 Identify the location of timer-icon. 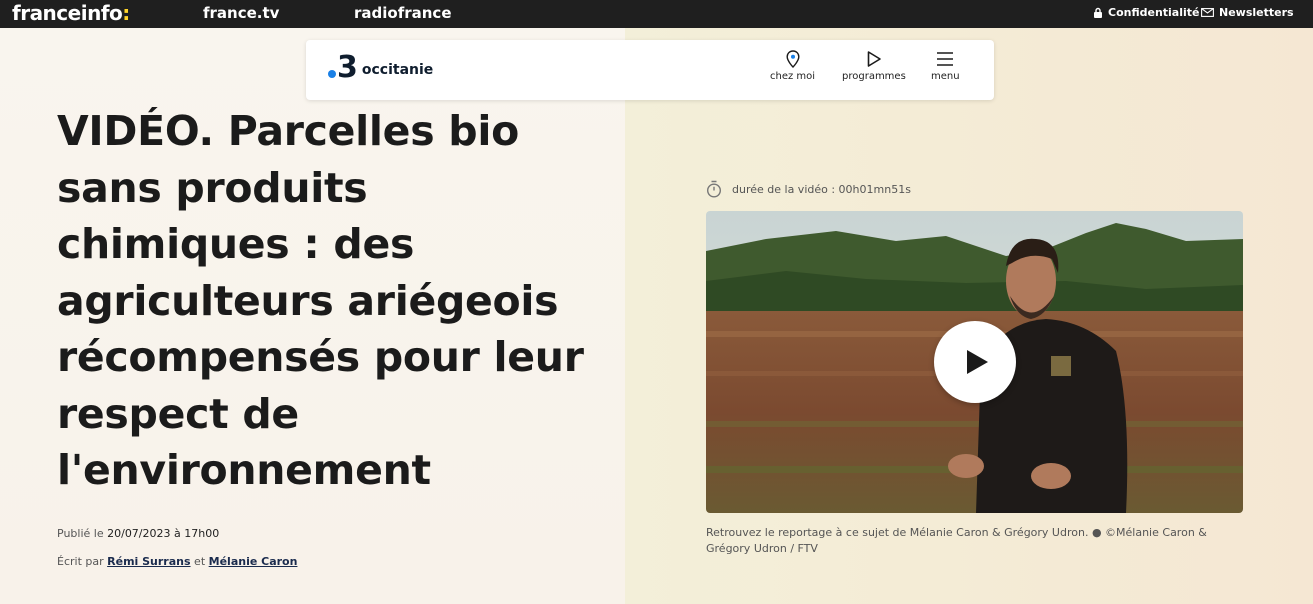
(714, 189).